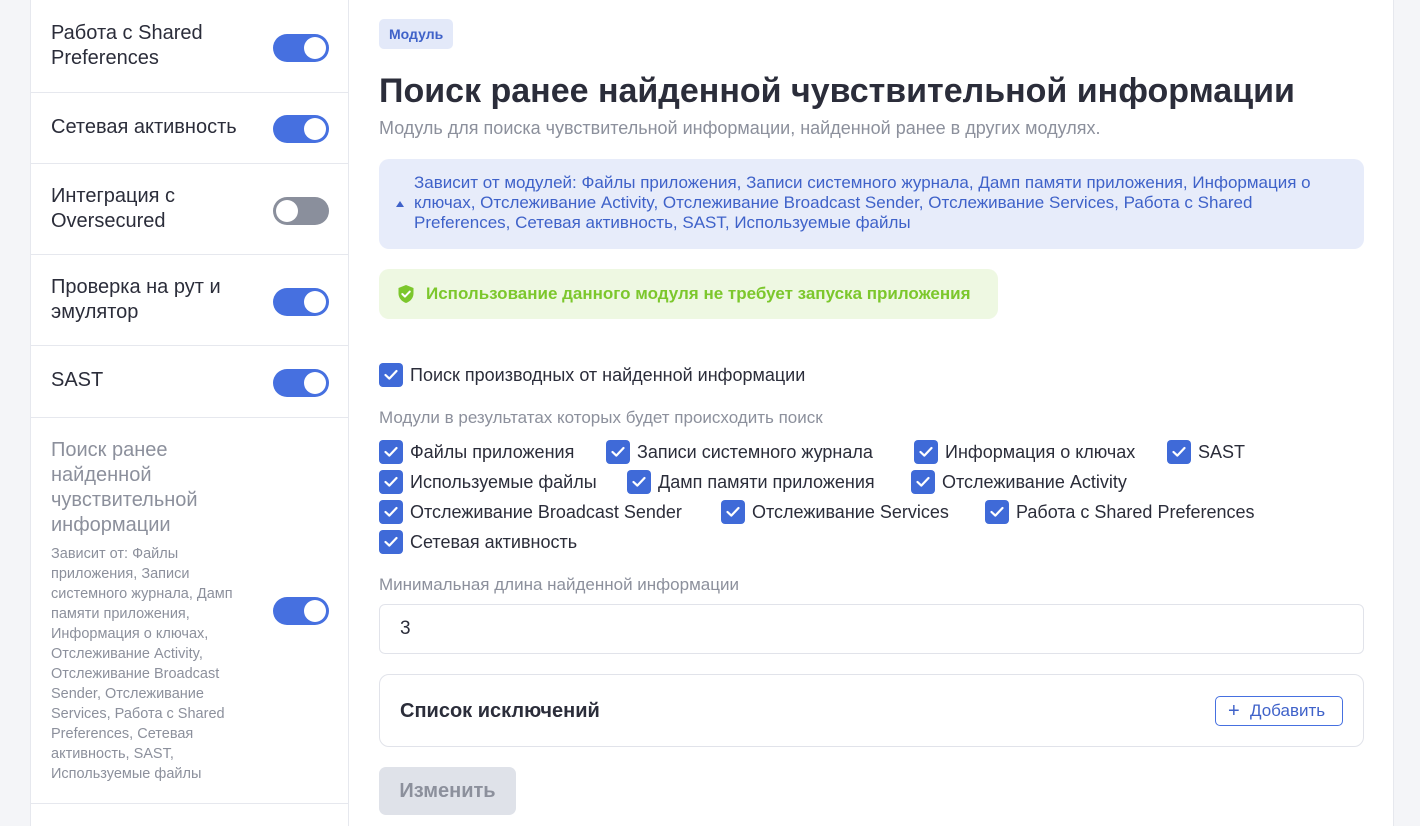  Describe the element at coordinates (1135, 512) in the screenshot. I see `checkbox-label: Работа с Shared Preferences` at that location.